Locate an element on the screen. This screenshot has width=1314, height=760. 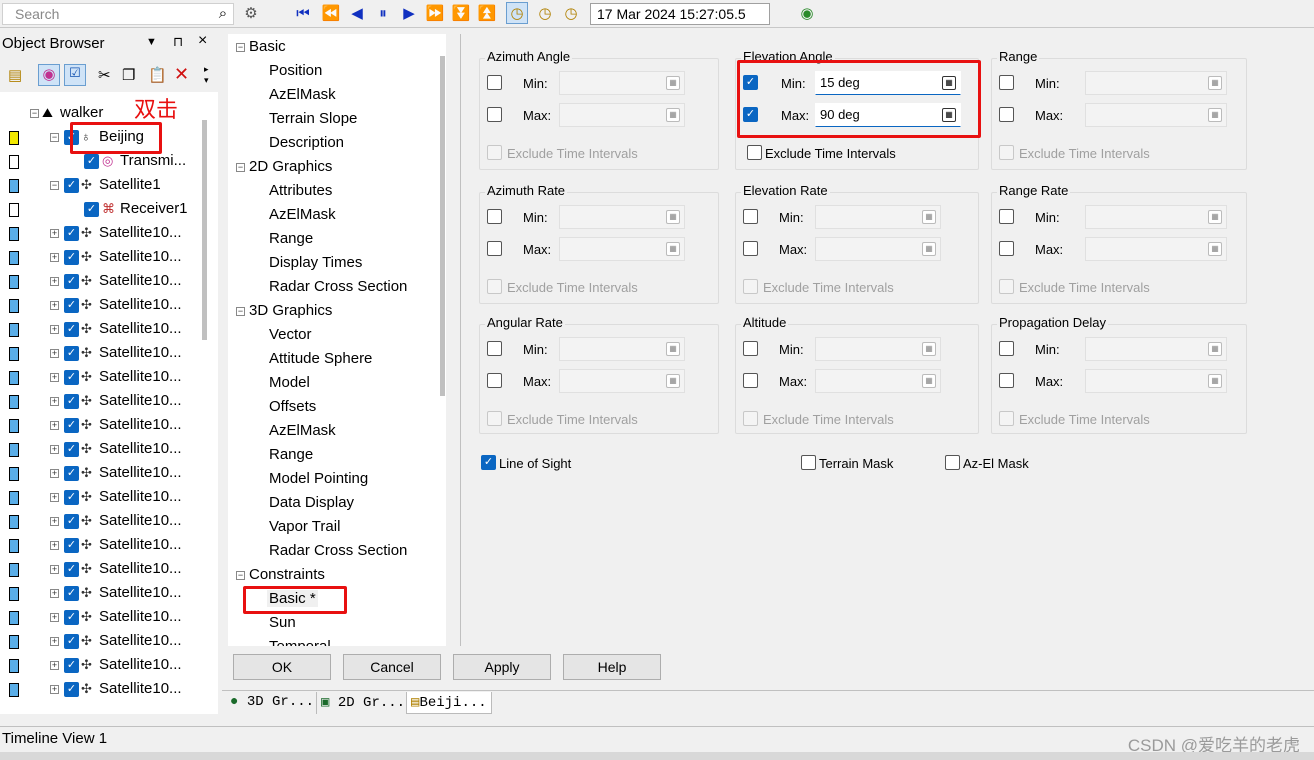
play-back-icon: ◀ is located at coordinates (357, 13).